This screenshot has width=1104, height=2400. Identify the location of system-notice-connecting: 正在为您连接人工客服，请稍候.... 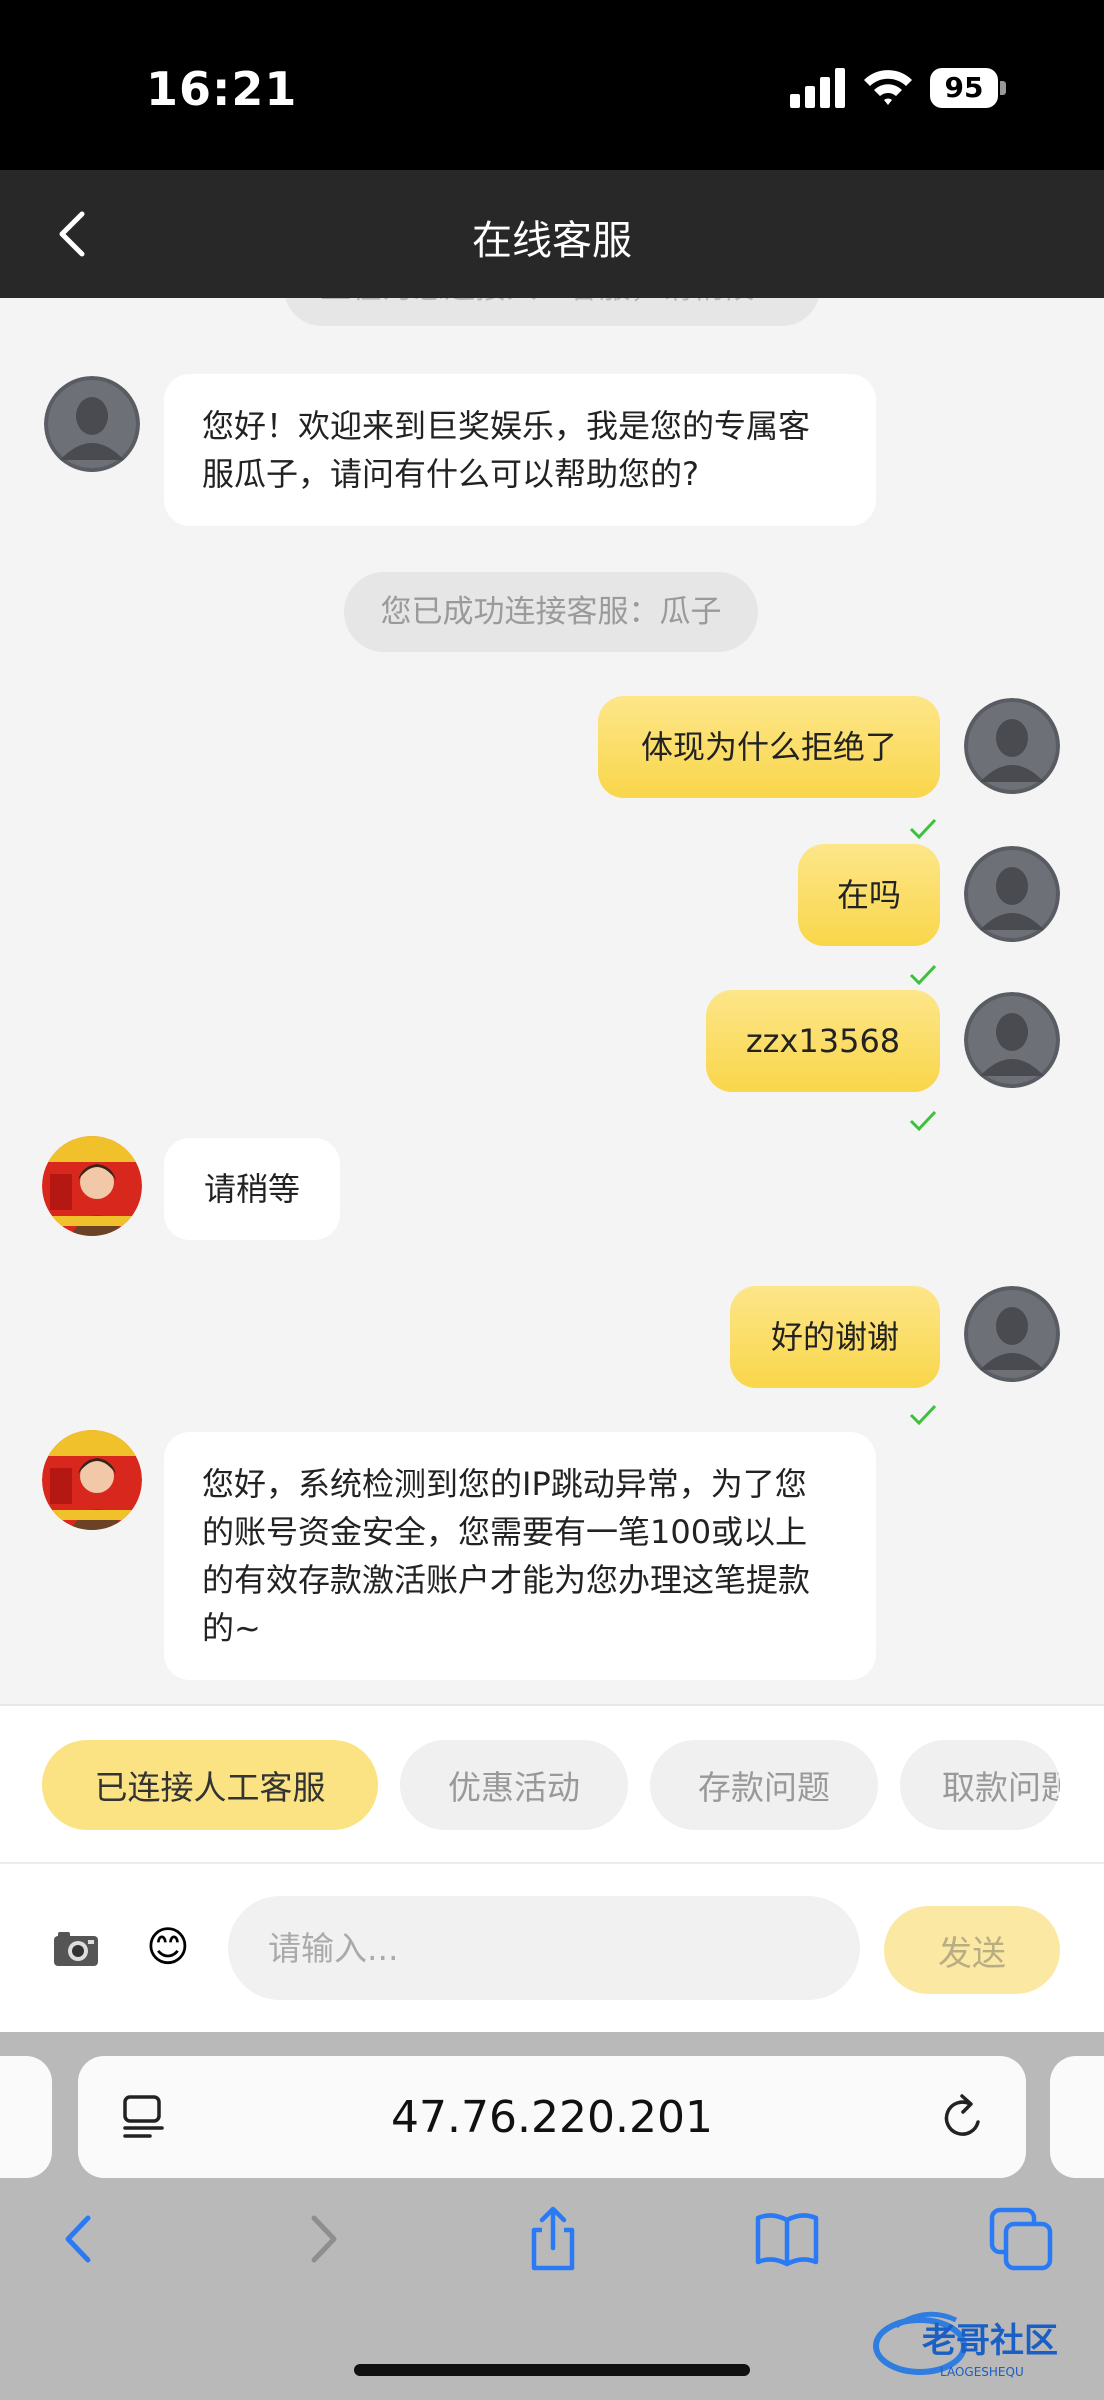
(552, 312).